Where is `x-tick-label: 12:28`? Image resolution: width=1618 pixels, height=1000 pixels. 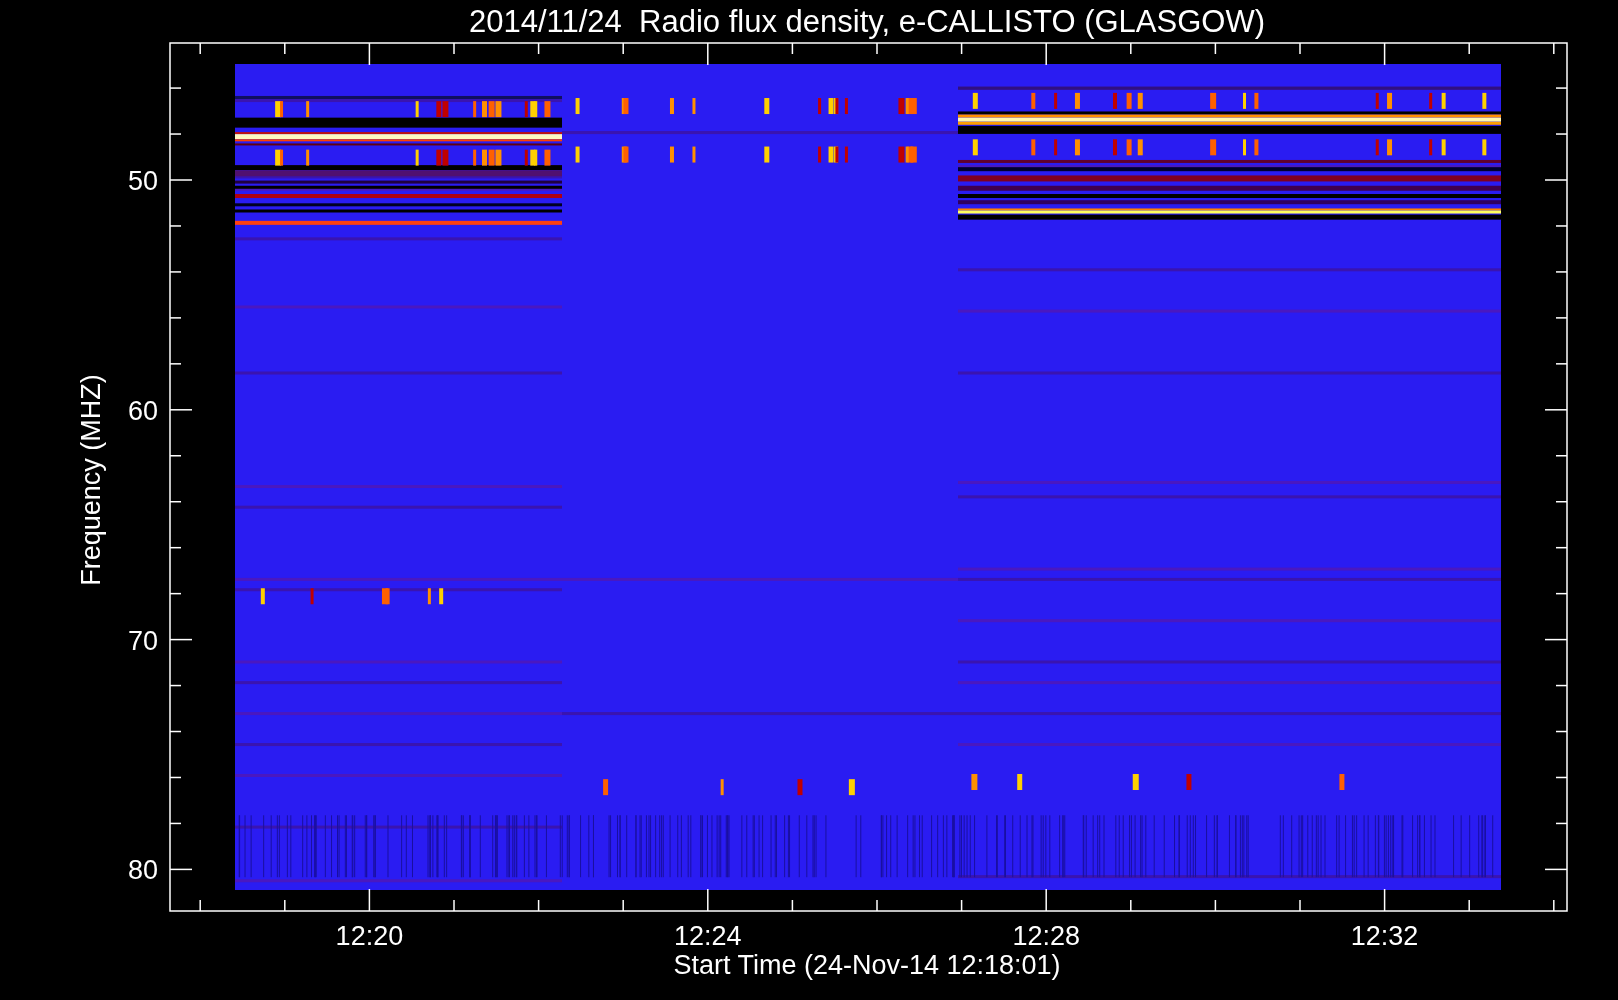 x-tick-label: 12:28 is located at coordinates (1046, 936).